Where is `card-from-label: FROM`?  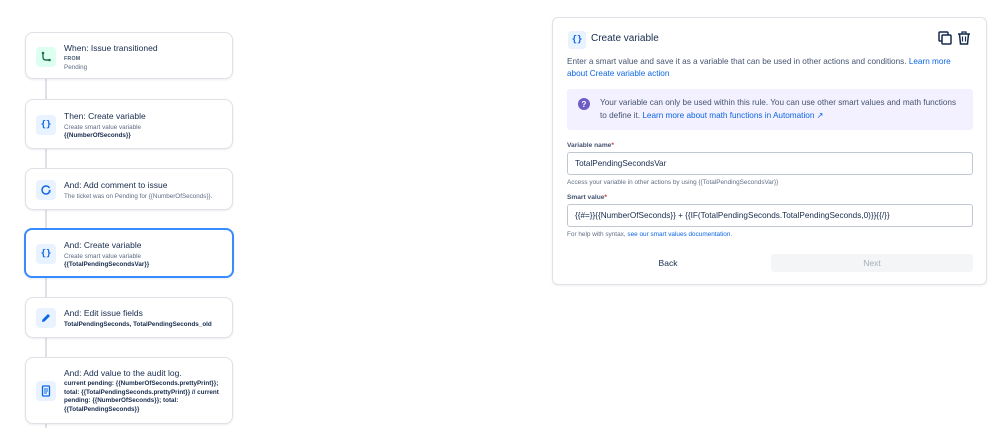
card-from-label: FROM is located at coordinates (72, 59).